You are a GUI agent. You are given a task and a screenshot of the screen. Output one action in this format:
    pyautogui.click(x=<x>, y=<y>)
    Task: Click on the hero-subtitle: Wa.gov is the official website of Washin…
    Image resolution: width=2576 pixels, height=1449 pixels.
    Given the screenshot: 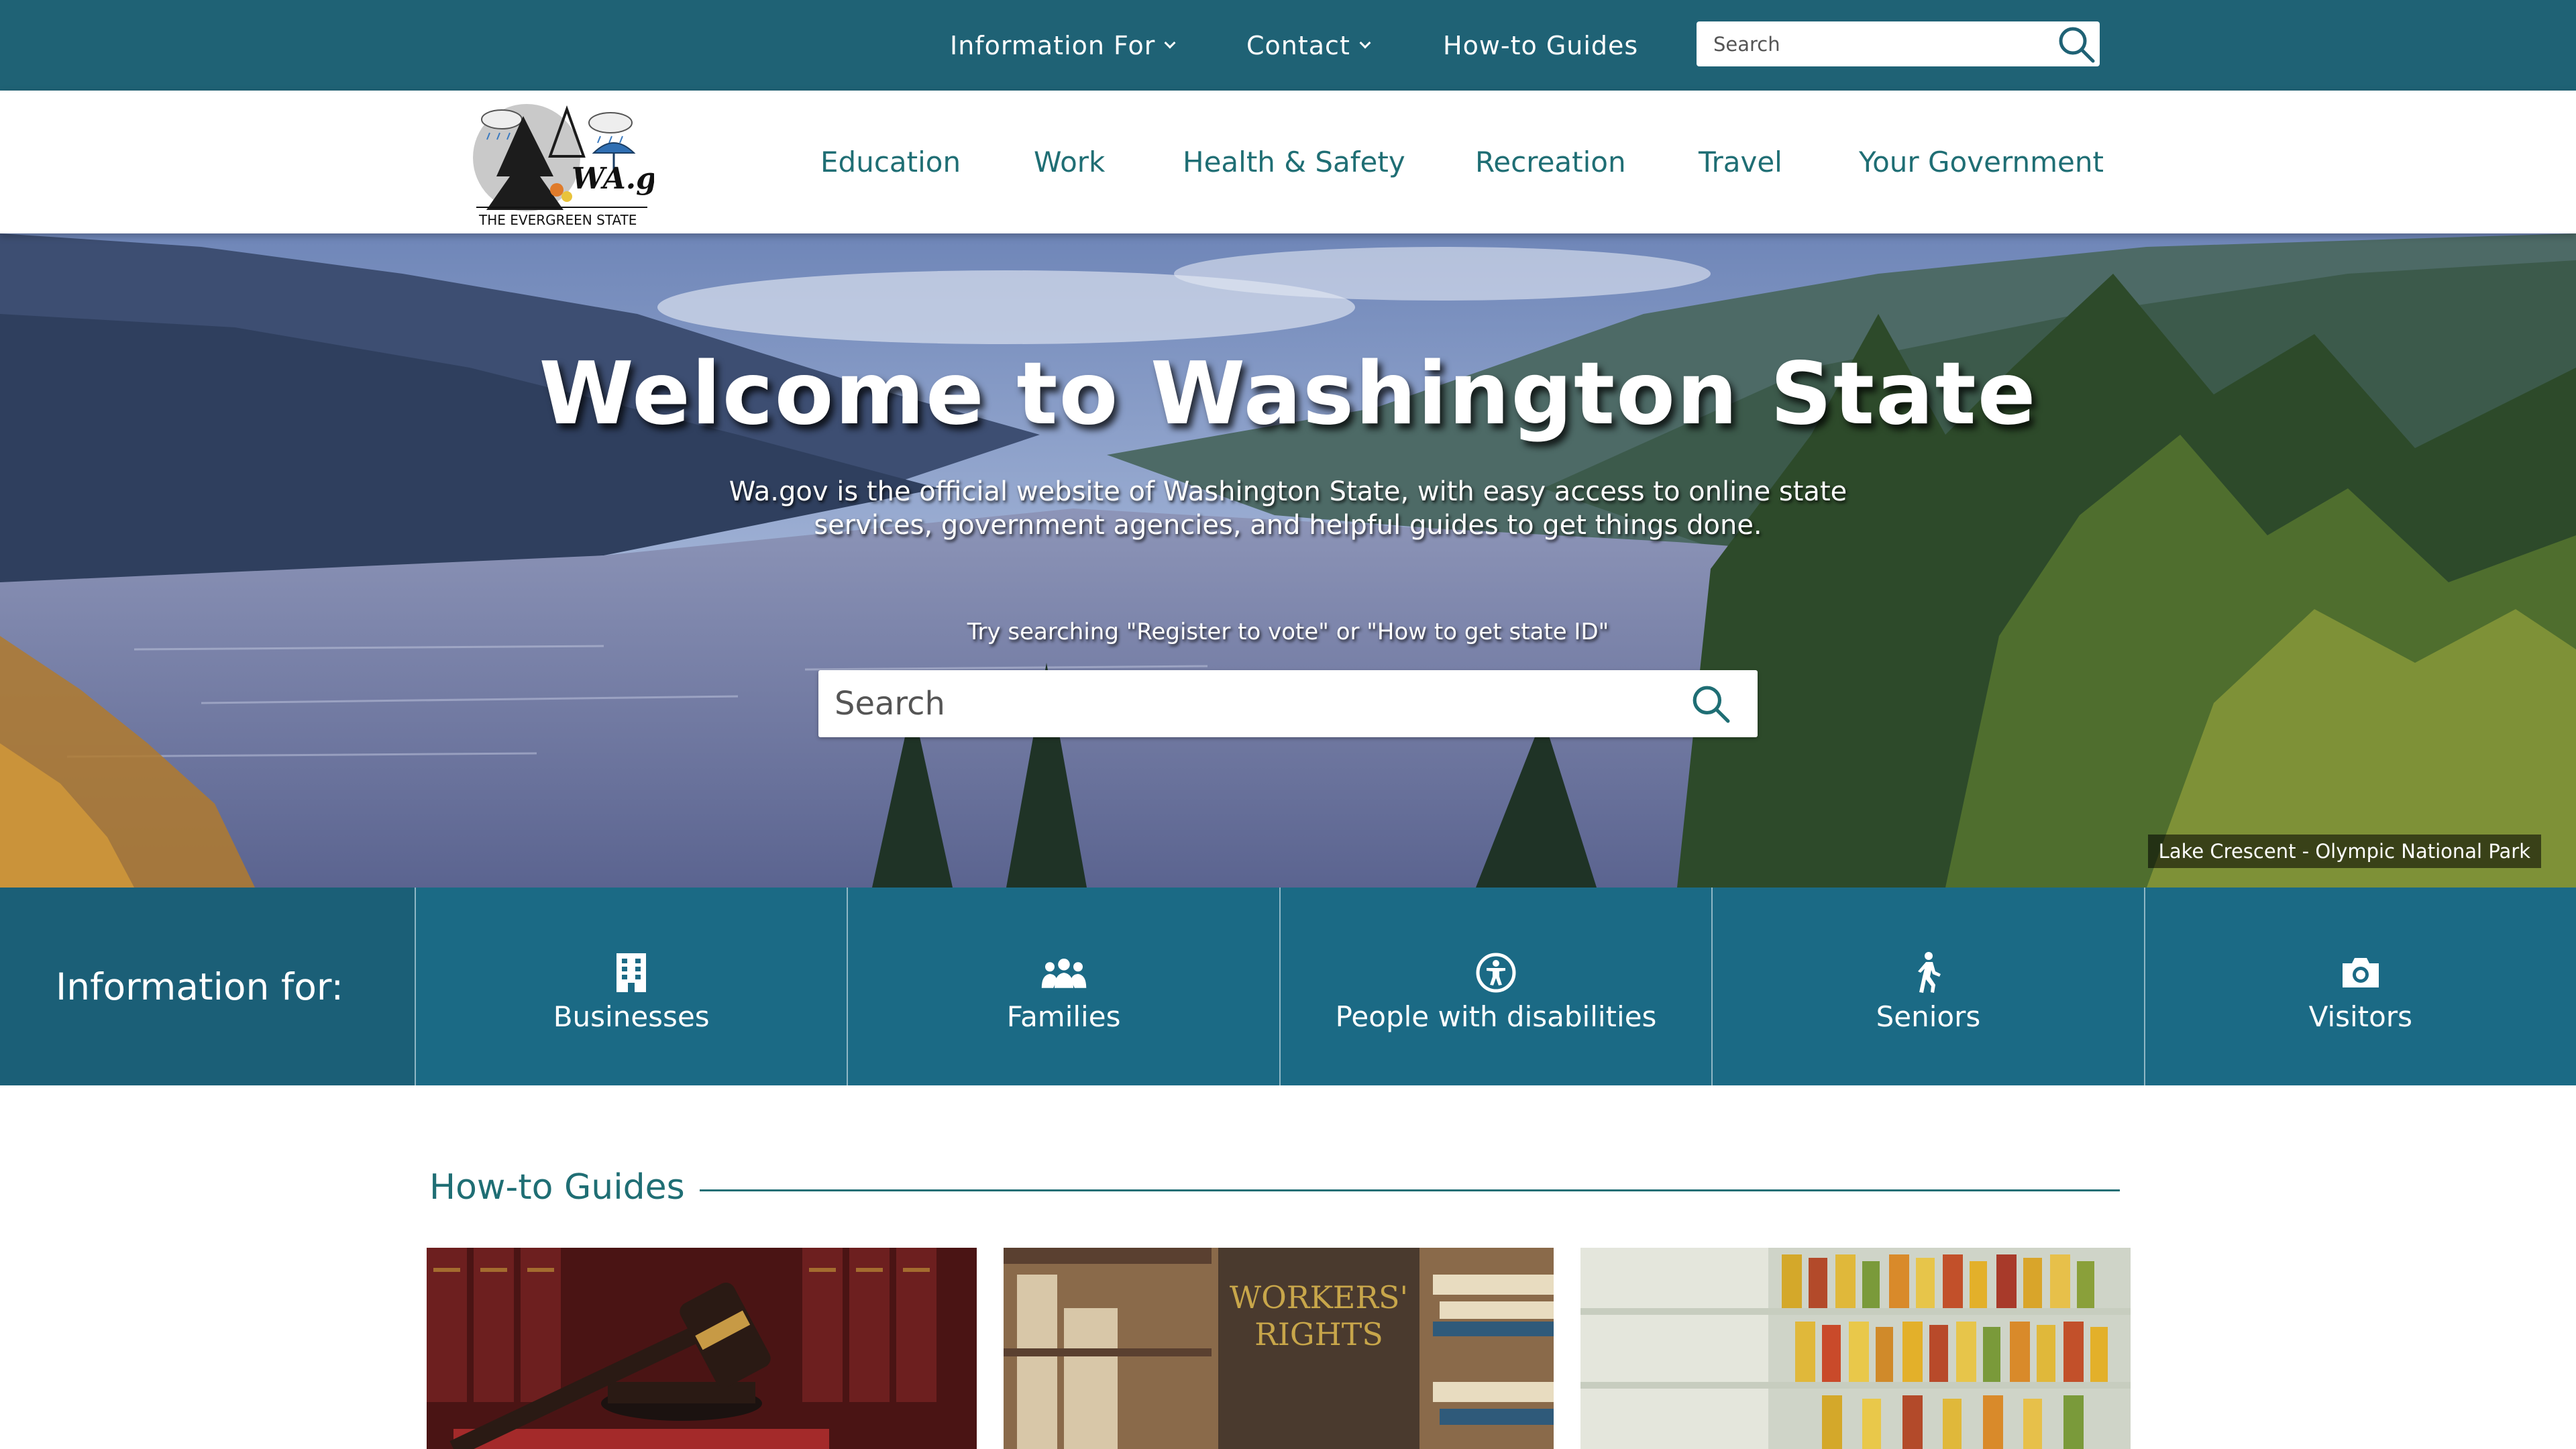 What is the action you would take?
    pyautogui.click(x=1288, y=508)
    